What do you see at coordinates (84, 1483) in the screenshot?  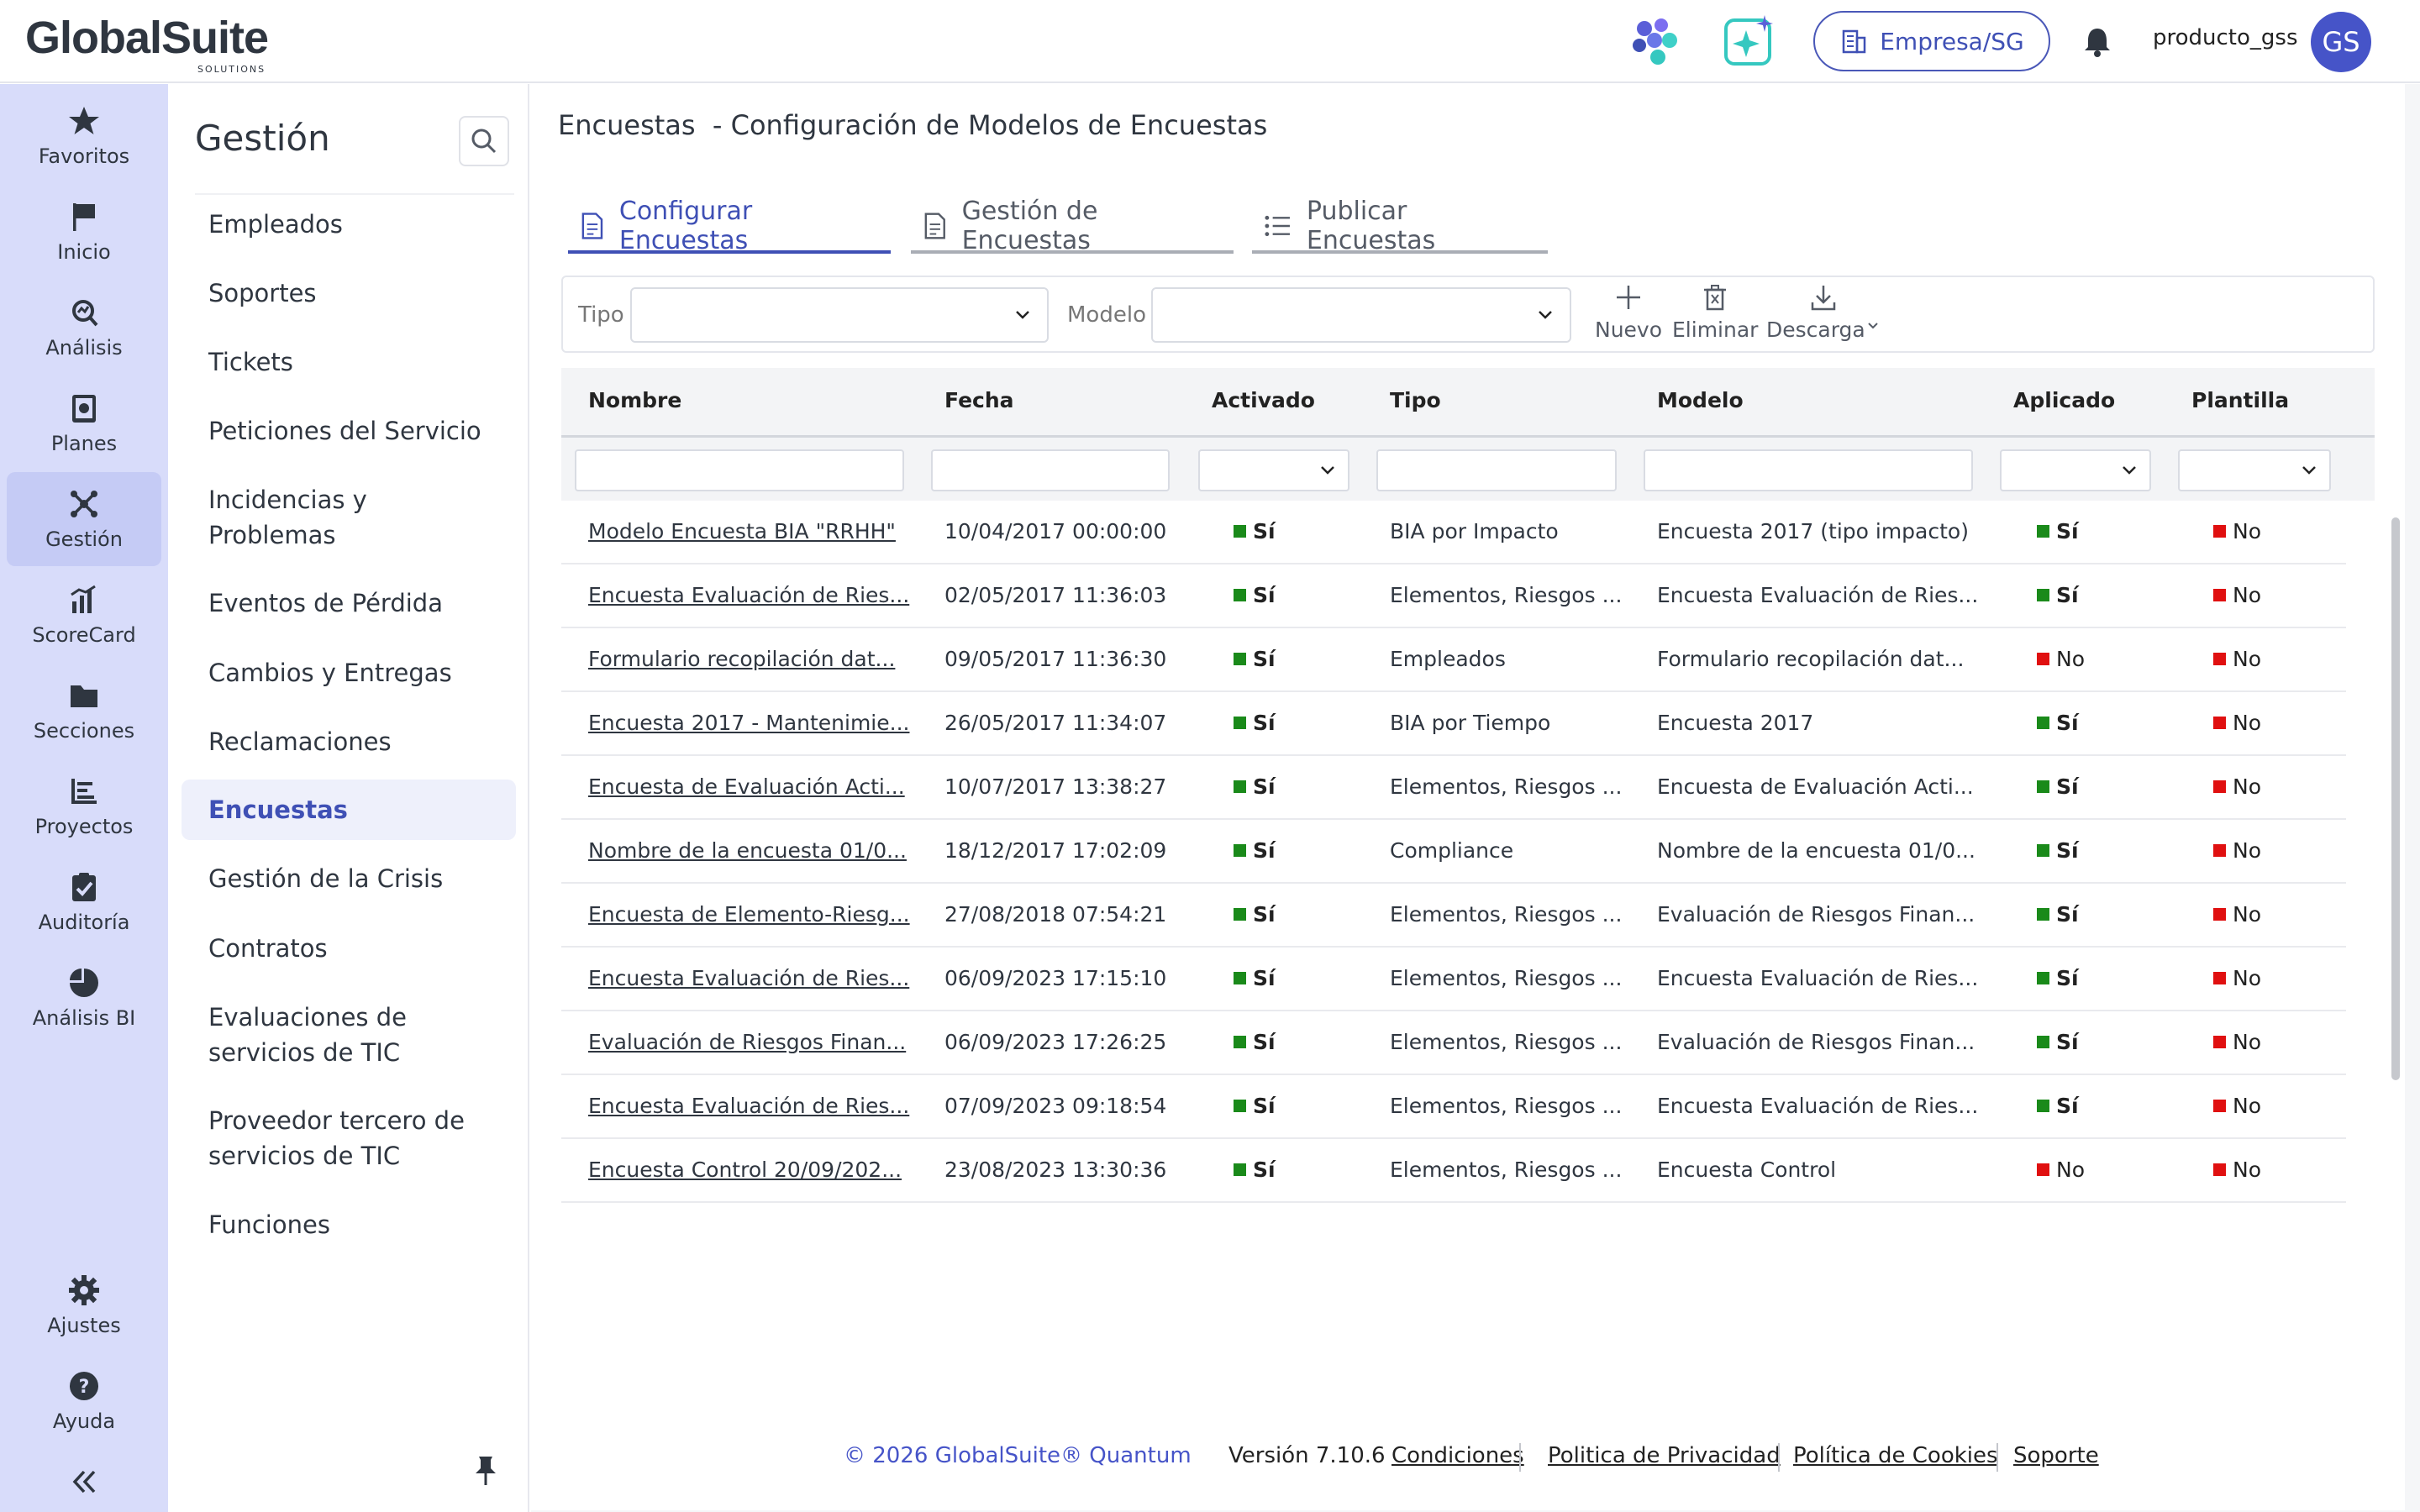 I see `collapse-rail-icon` at bounding box center [84, 1483].